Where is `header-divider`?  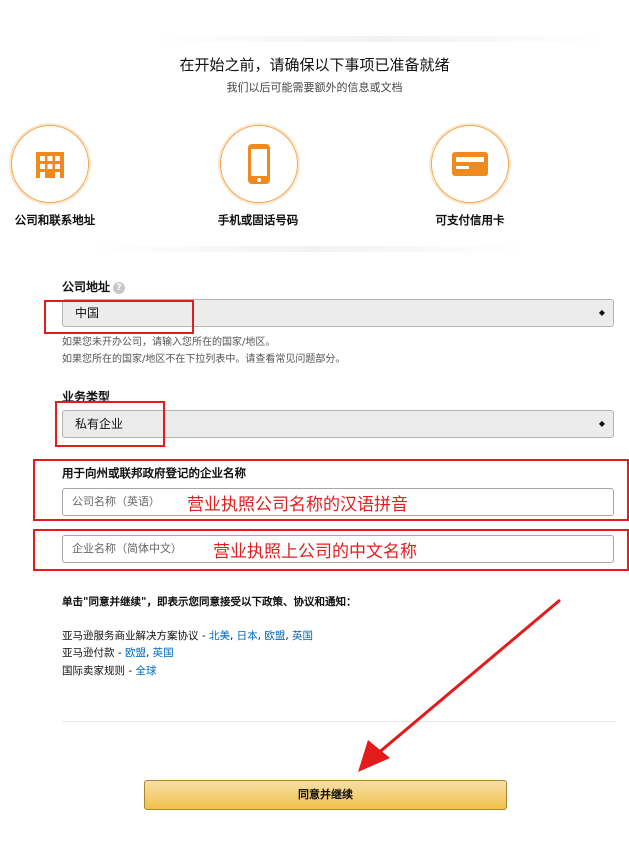
header-divider is located at coordinates (380, 39).